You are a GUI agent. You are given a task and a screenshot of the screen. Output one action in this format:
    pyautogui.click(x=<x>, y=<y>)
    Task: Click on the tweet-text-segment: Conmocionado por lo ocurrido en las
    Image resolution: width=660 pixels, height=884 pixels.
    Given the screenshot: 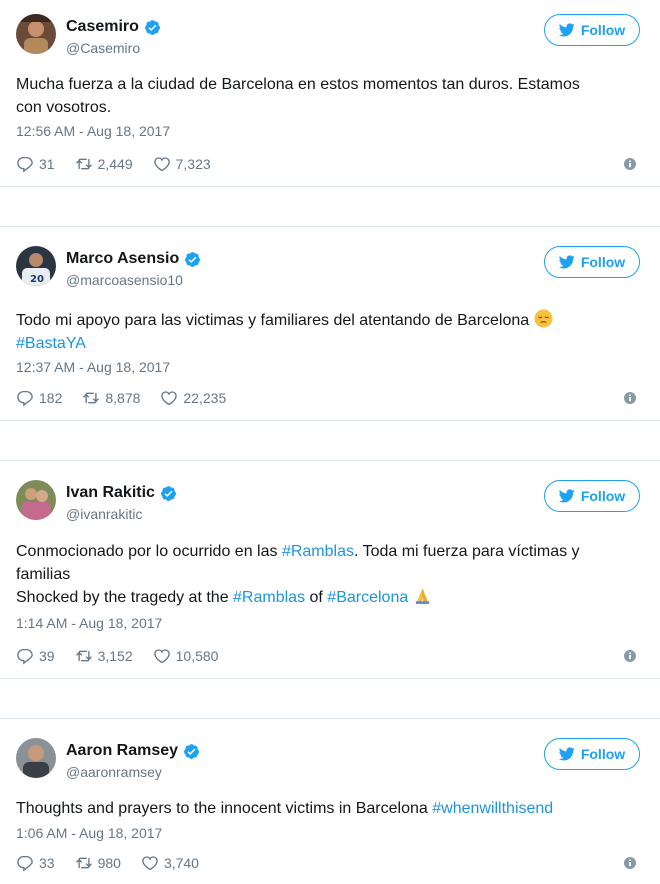 What is the action you would take?
    pyautogui.click(x=149, y=551)
    